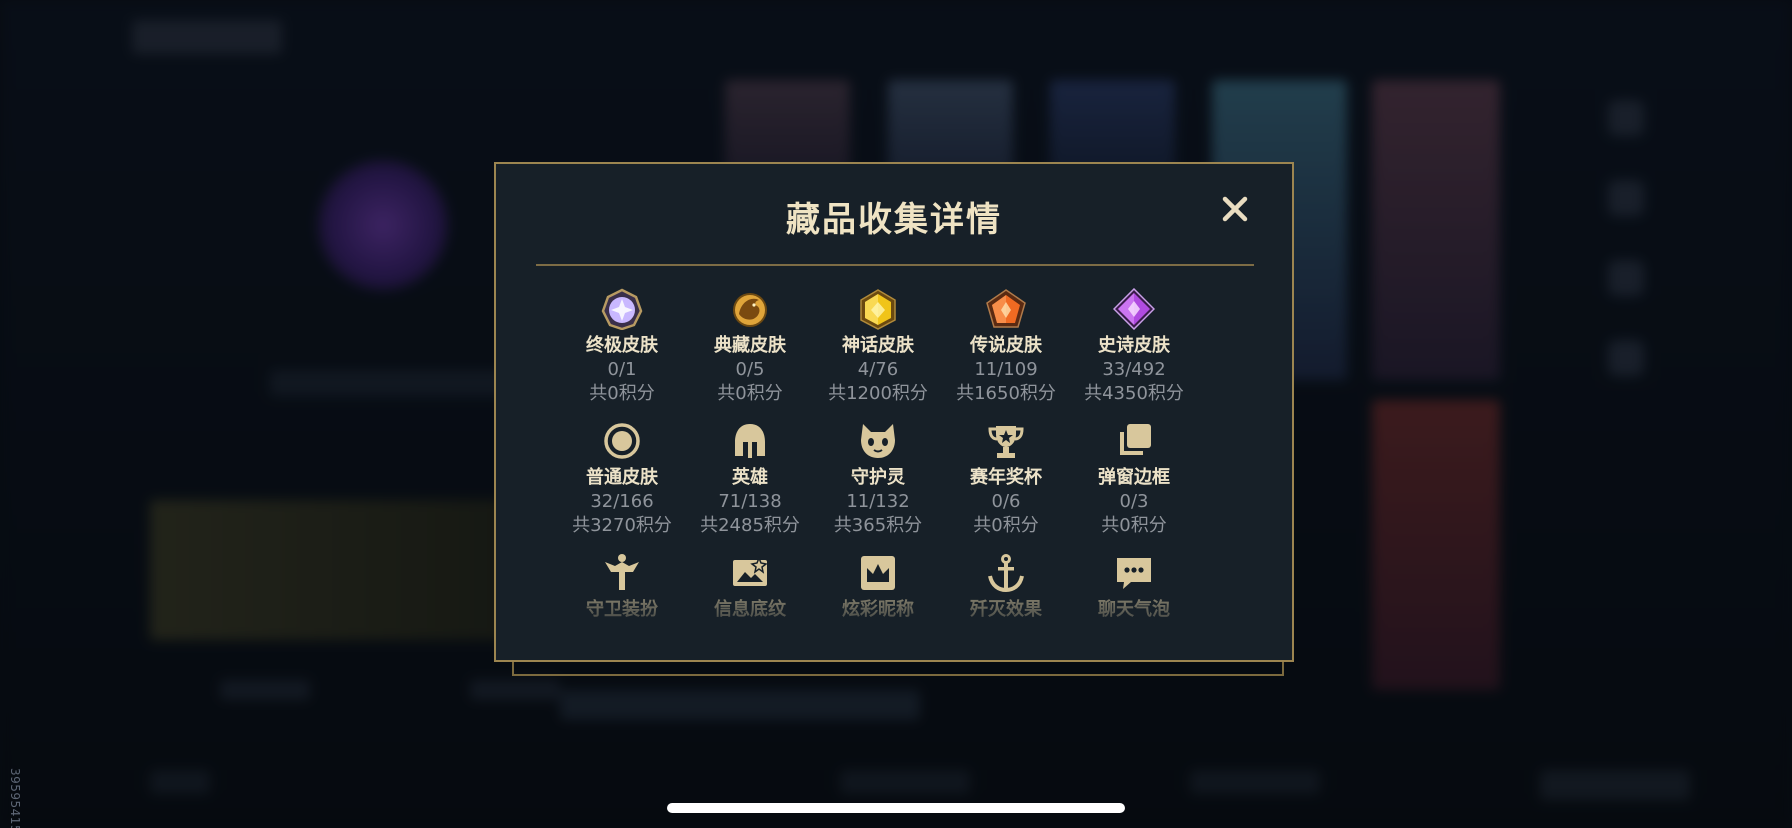  I want to click on collection-item: 炫彩昵称, so click(878, 606).